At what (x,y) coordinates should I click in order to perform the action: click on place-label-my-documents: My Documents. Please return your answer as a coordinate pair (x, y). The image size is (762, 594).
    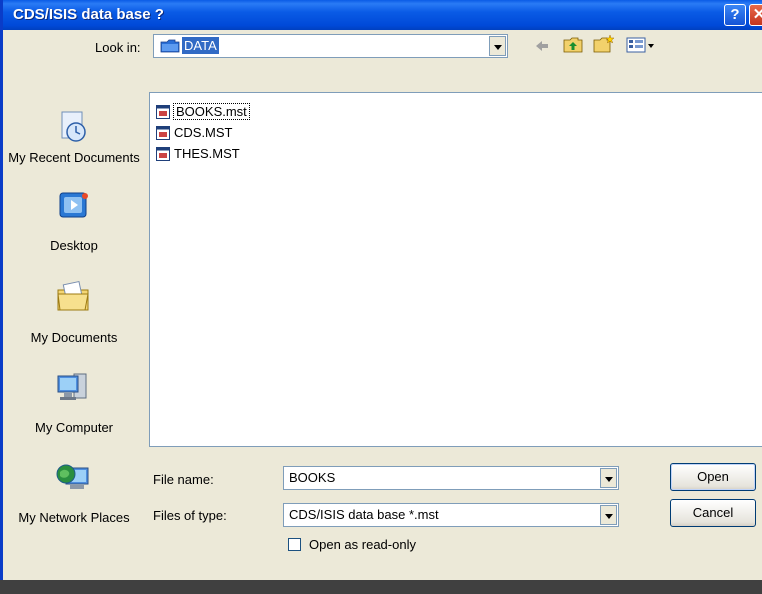
    Looking at the image, I should click on (74, 337).